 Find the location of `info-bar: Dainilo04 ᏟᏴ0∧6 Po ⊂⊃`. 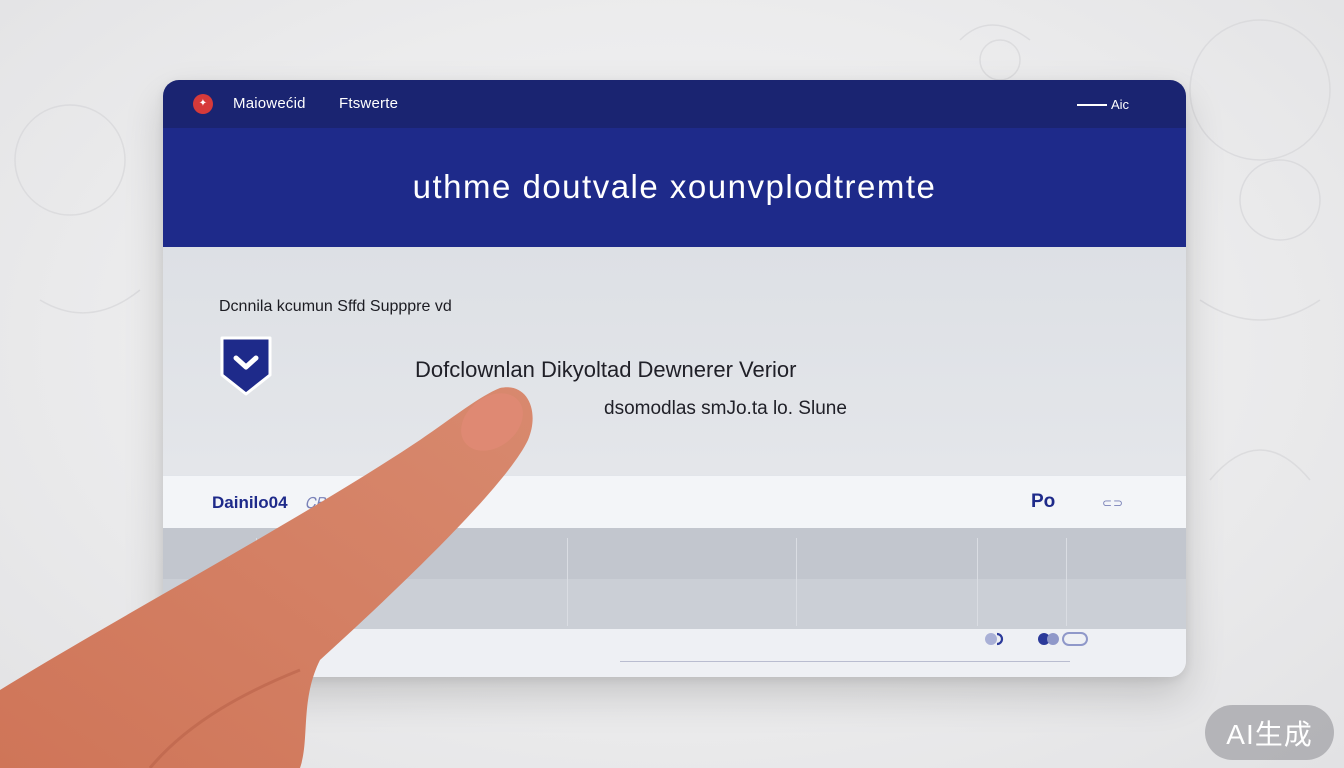

info-bar: Dainilo04 ᏟᏴ0∧6 Po ⊂⊃ is located at coordinates (674, 502).